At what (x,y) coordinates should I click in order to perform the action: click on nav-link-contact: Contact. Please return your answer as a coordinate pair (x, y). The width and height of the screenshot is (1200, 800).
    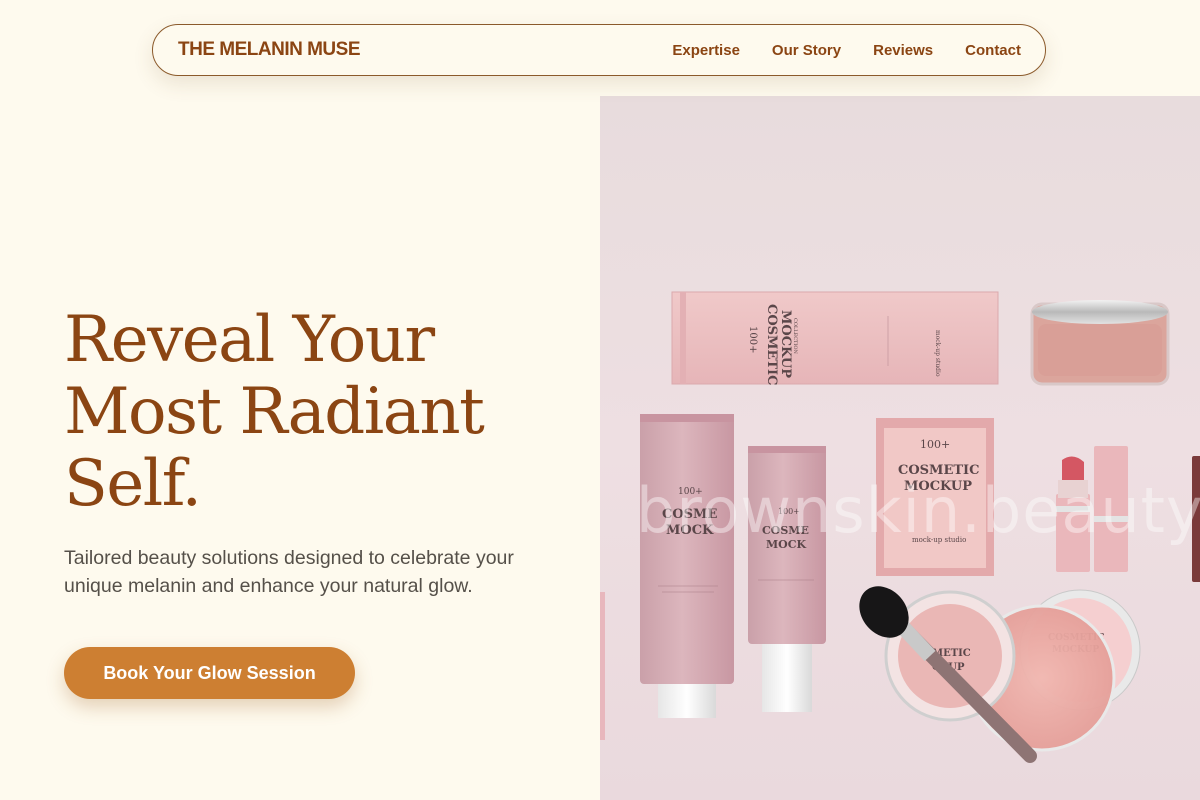
    Looking at the image, I should click on (993, 50).